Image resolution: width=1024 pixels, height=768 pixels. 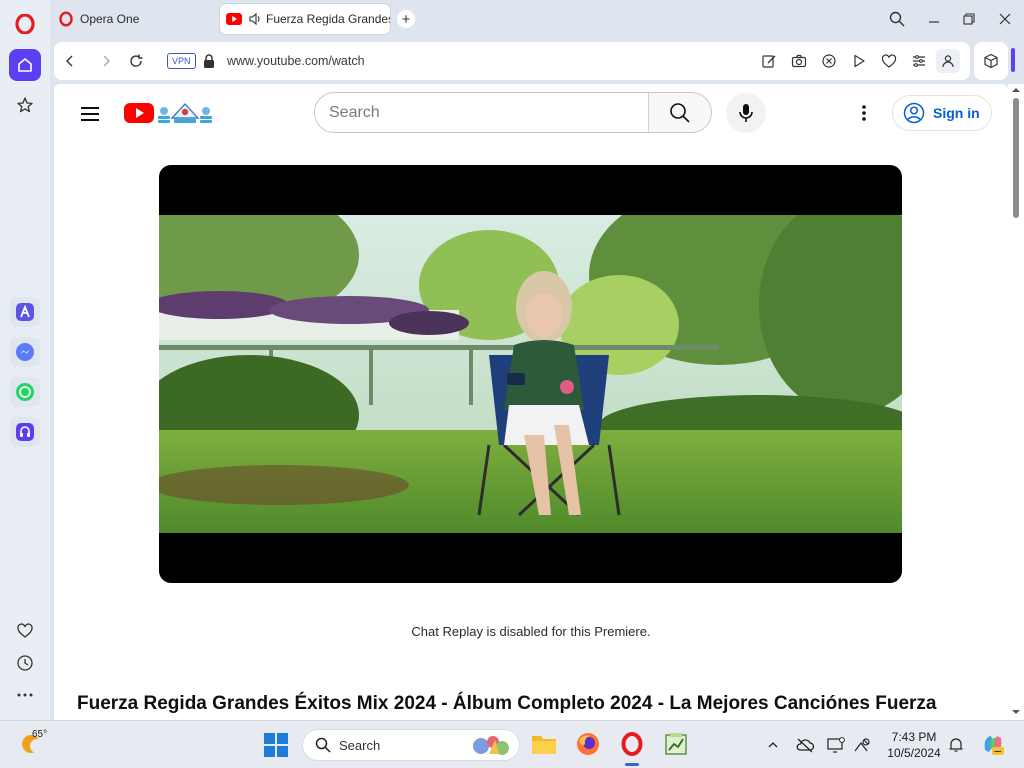 I want to click on cloud-offline-icon, so click(x=805, y=745).